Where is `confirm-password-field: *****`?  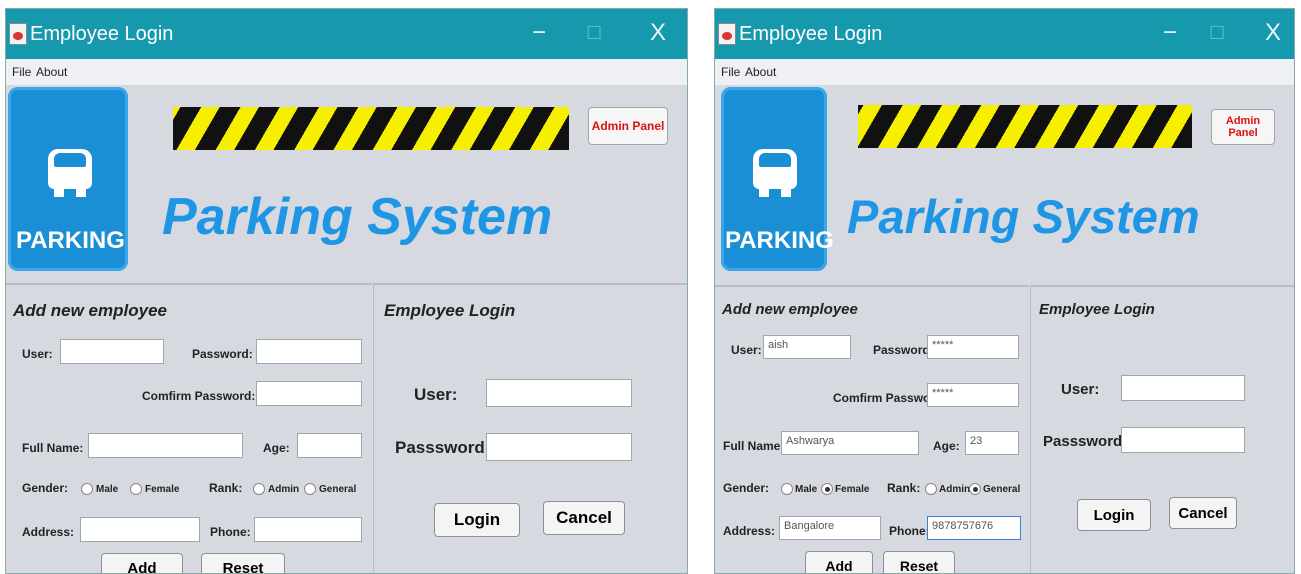 confirm-password-field: ***** is located at coordinates (973, 395).